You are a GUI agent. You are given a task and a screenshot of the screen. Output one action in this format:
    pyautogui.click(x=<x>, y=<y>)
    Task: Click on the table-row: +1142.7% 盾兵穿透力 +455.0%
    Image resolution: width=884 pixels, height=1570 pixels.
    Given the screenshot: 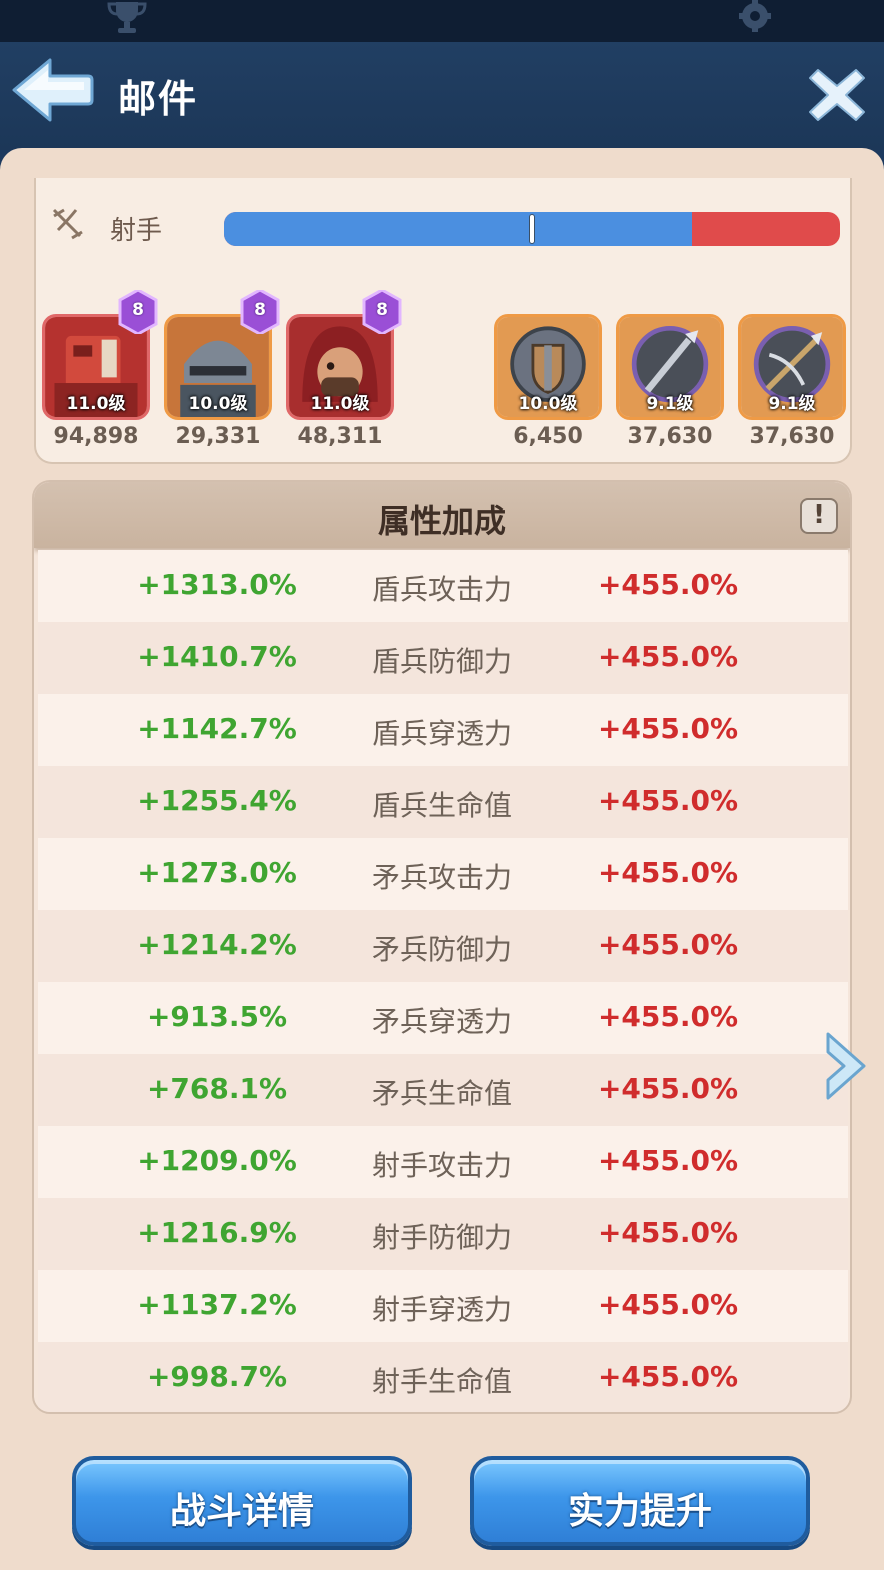 What is the action you would take?
    pyautogui.click(x=443, y=730)
    